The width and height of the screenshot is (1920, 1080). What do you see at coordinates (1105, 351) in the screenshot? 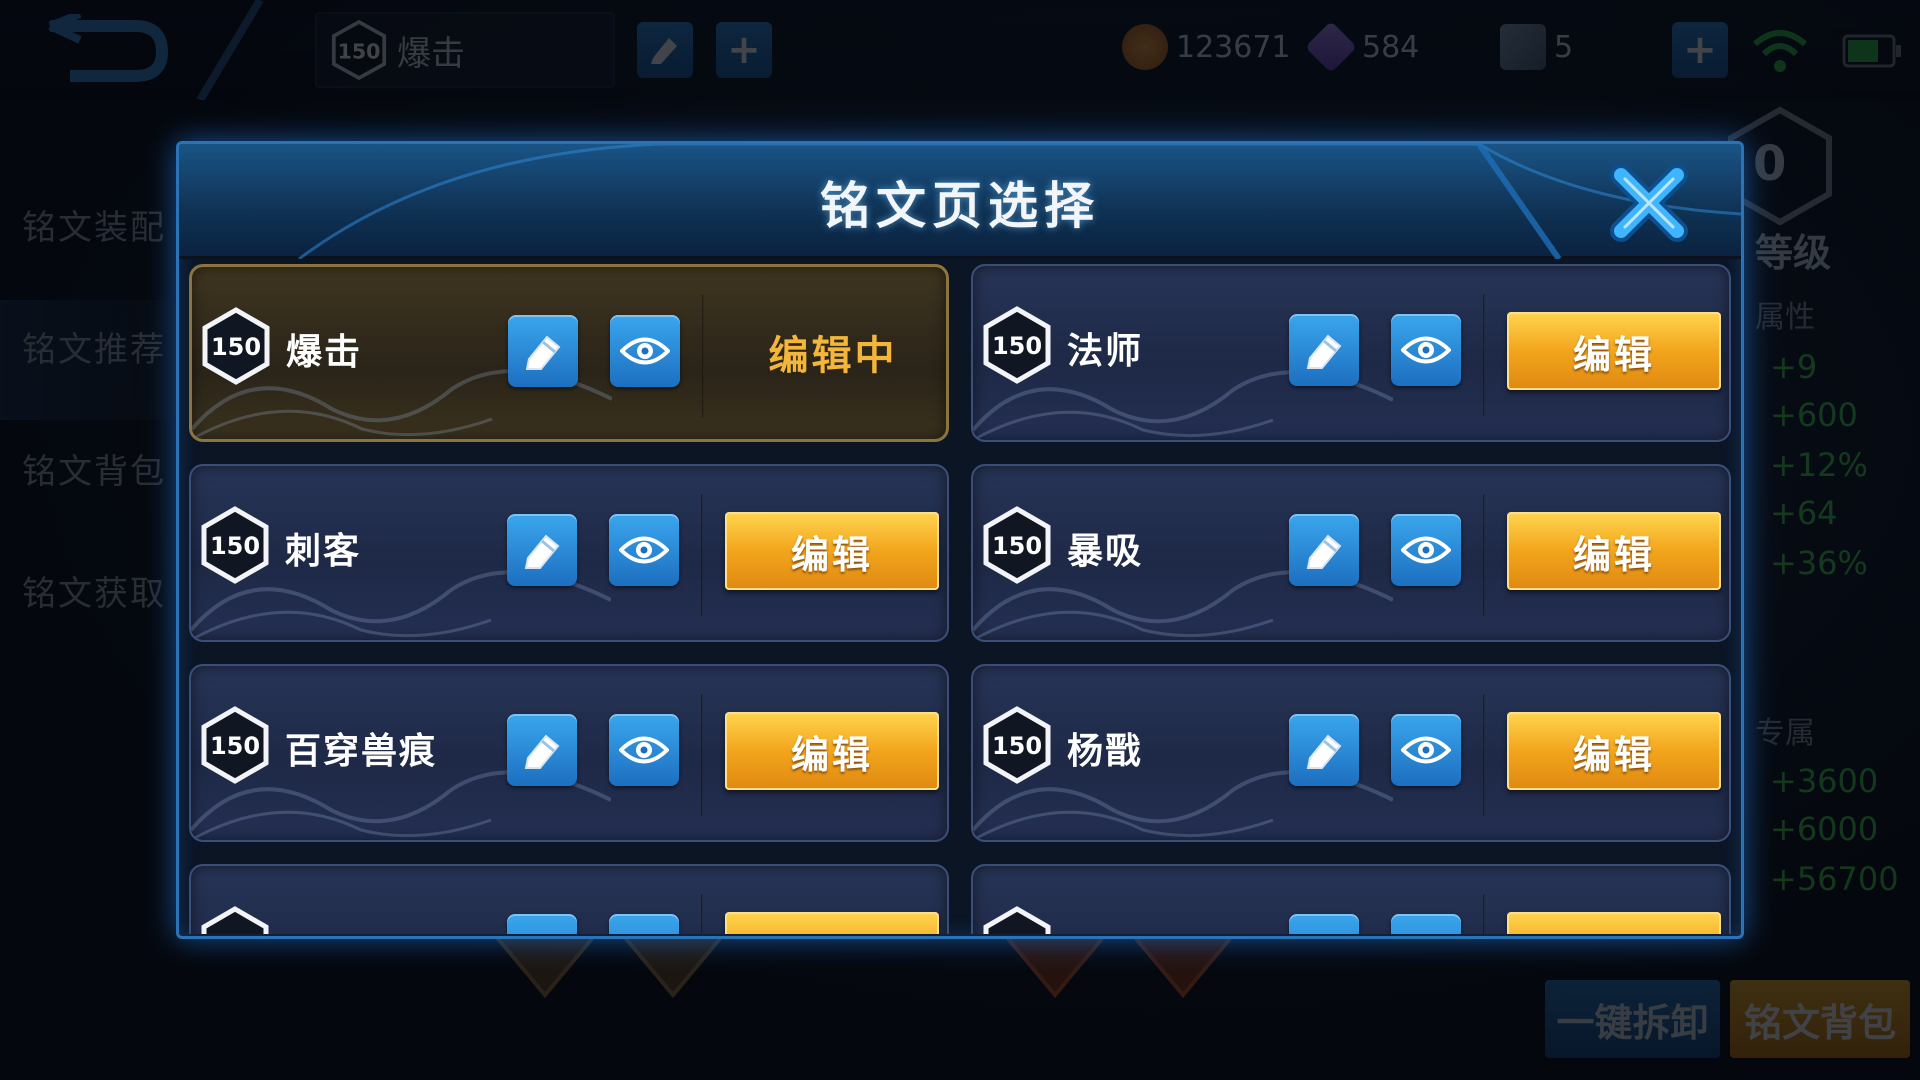
I see `page-name: 法师` at bounding box center [1105, 351].